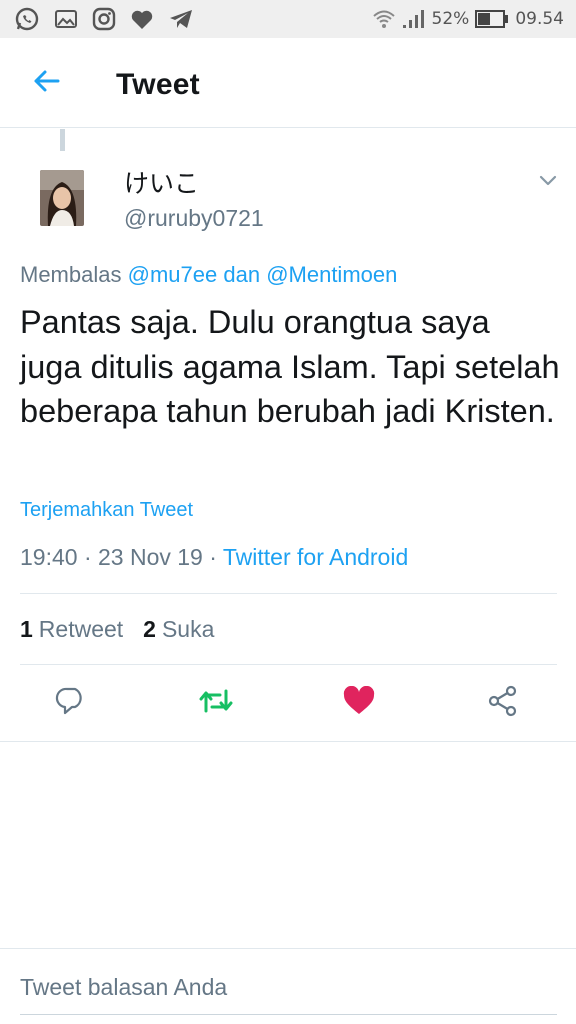 The image size is (576, 1024). I want to click on page-title: Tweet, so click(158, 84).